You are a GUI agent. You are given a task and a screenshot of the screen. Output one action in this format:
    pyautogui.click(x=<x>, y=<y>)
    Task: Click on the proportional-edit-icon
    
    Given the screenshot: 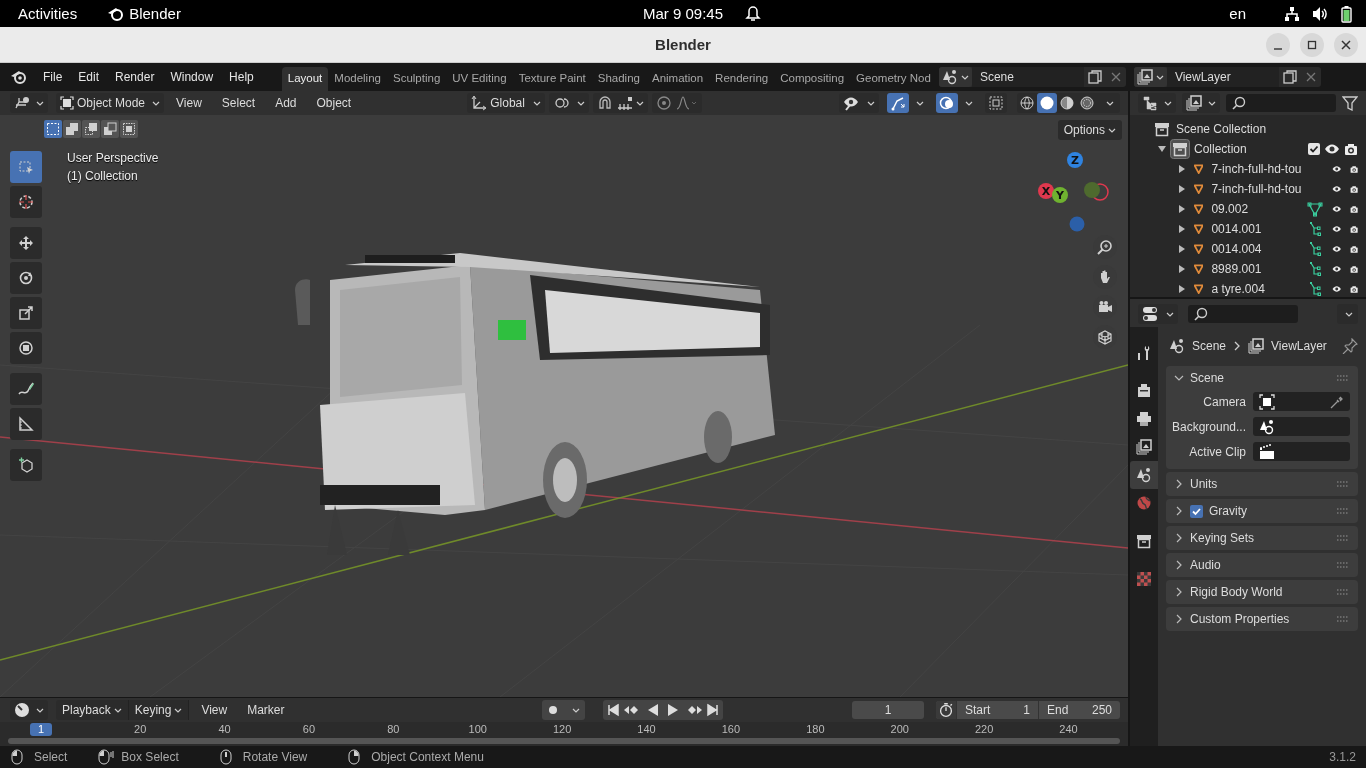 What is the action you would take?
    pyautogui.click(x=664, y=103)
    